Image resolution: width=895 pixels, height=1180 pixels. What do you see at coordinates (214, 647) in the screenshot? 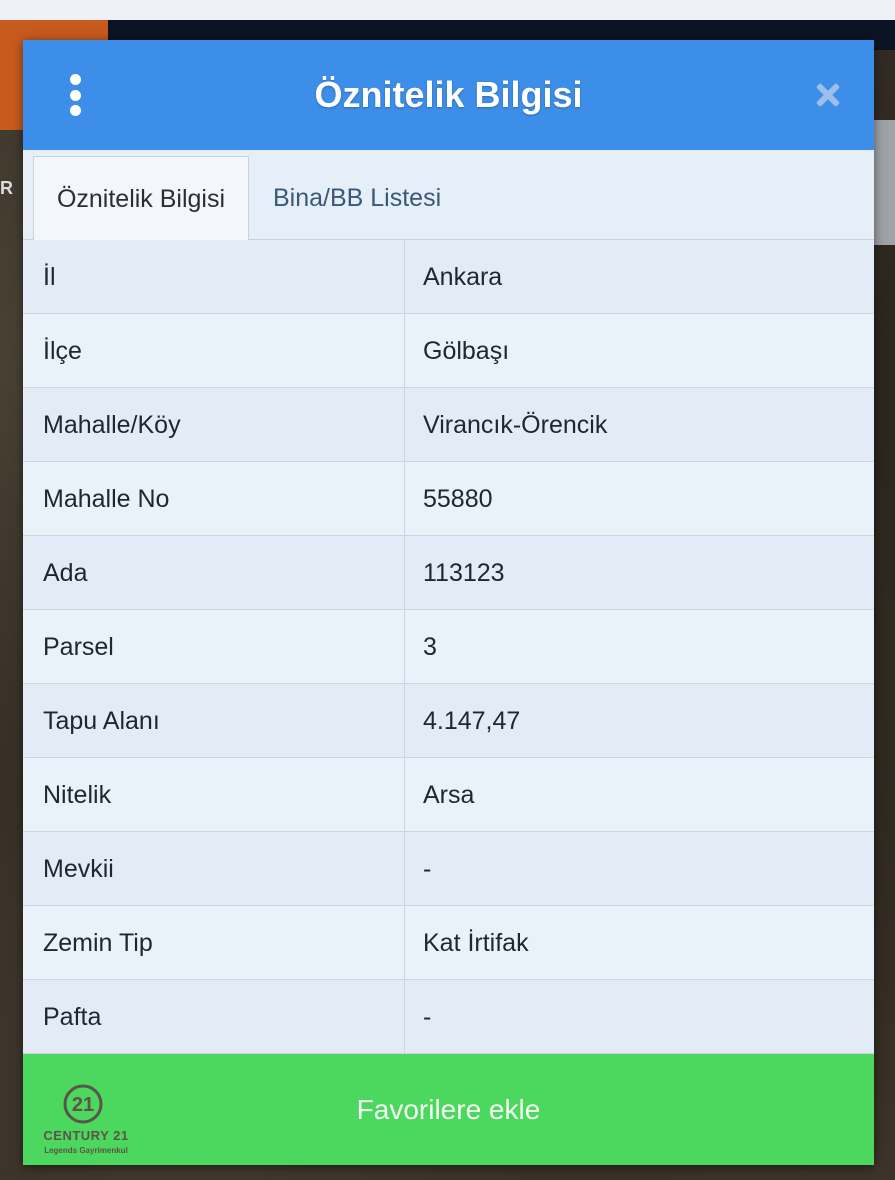
I see `attribute-key: Parsel` at bounding box center [214, 647].